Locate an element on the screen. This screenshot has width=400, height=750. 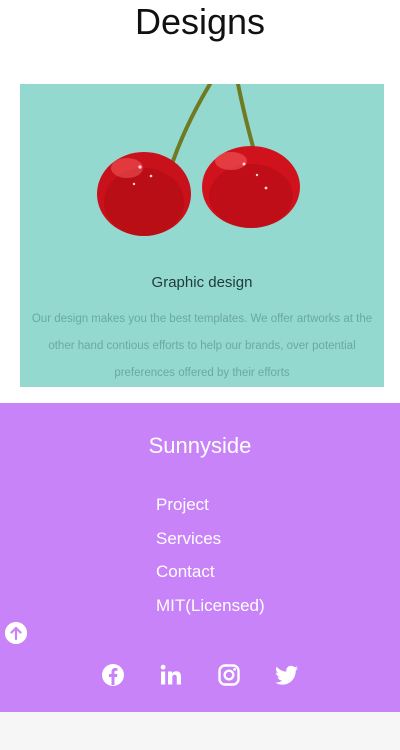
footer-brand: Sunnyside is located at coordinates (200, 445).